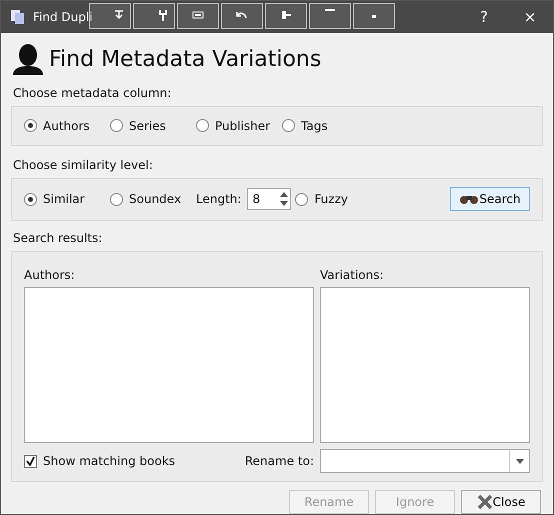 The height and width of the screenshot is (515, 554). Describe the element at coordinates (83, 165) in the screenshot. I see `section-label: Choose similarity level:` at that location.